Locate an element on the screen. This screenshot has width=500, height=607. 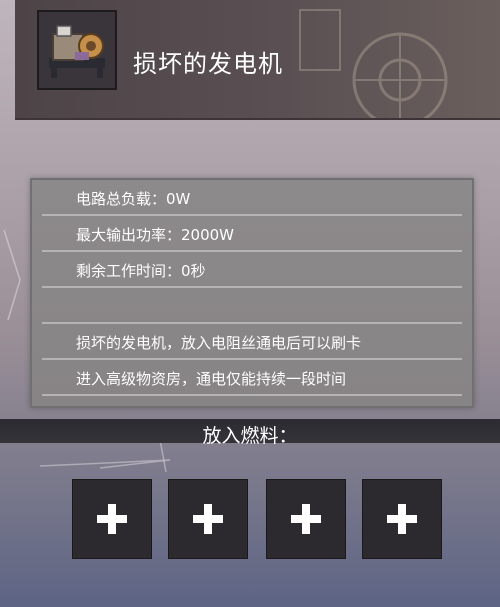
info-row-empty is located at coordinates (252, 306).